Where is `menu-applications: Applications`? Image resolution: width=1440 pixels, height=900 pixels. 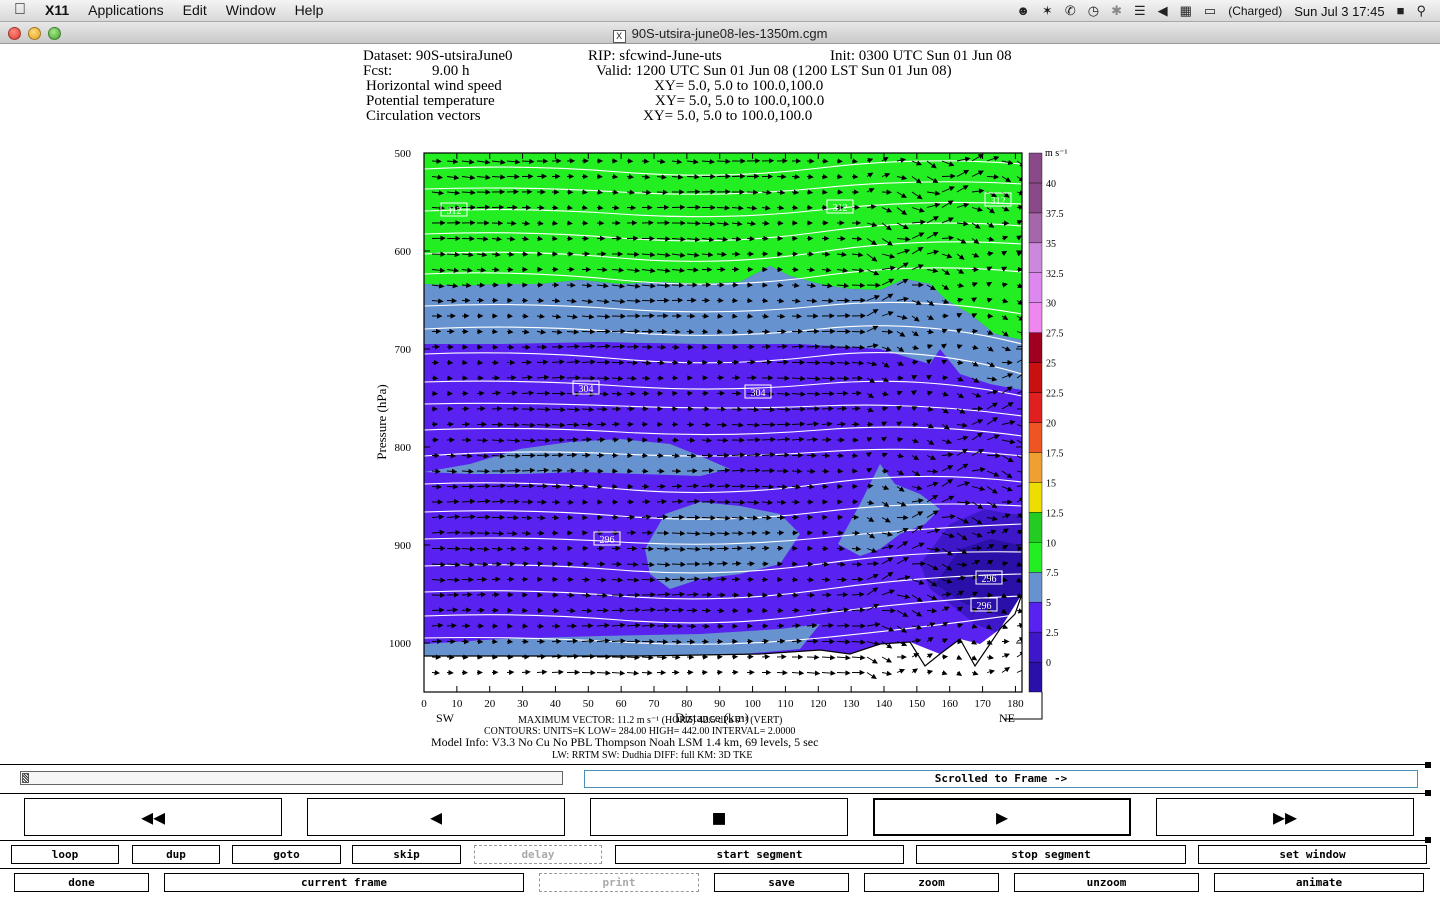 menu-applications: Applications is located at coordinates (126, 10).